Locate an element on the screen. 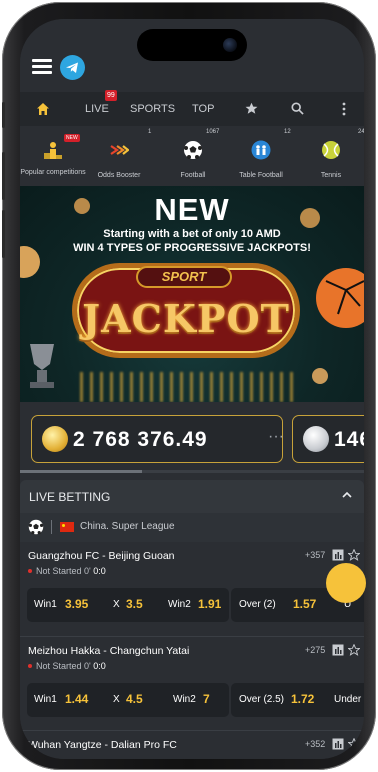 The image size is (378, 772). total-odds-box: Over (2.5) 1.72 Under ( is located at coordinates (297, 700).